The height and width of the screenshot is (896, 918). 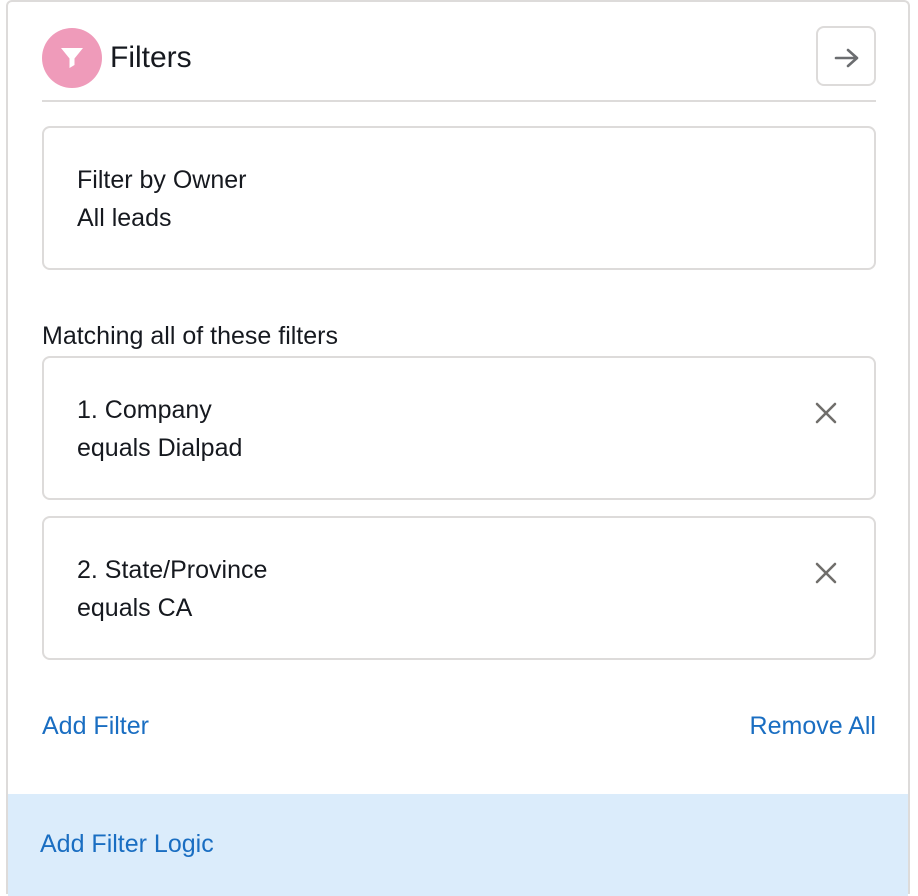 What do you see at coordinates (459, 428) in the screenshot?
I see `filter-item: 1. Company equals Dialpad` at bounding box center [459, 428].